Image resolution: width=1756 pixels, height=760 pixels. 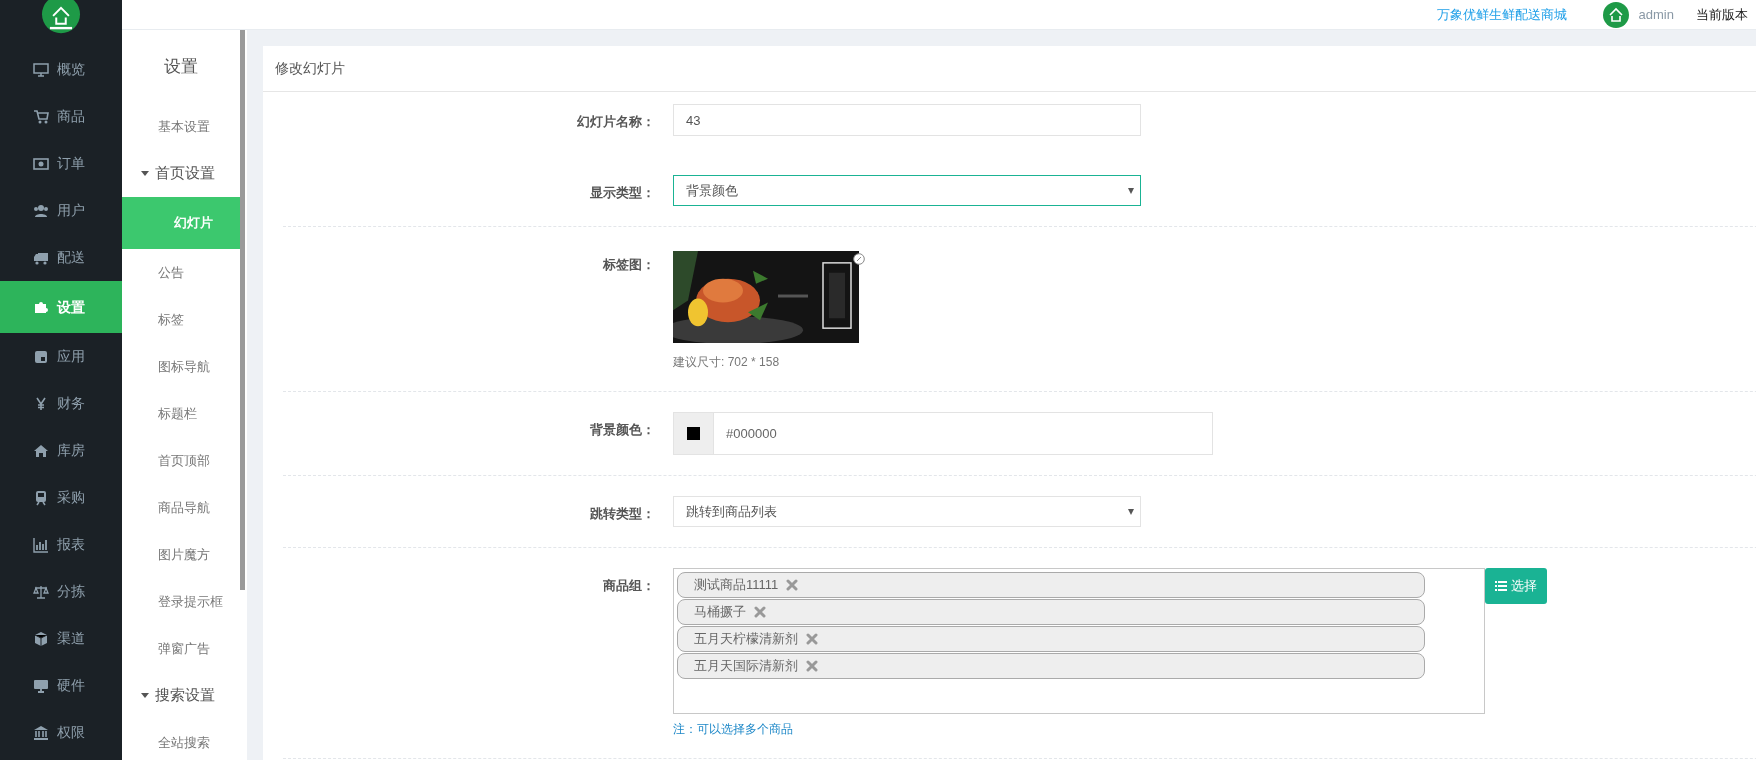 I want to click on close-icon, so click(x=859, y=258).